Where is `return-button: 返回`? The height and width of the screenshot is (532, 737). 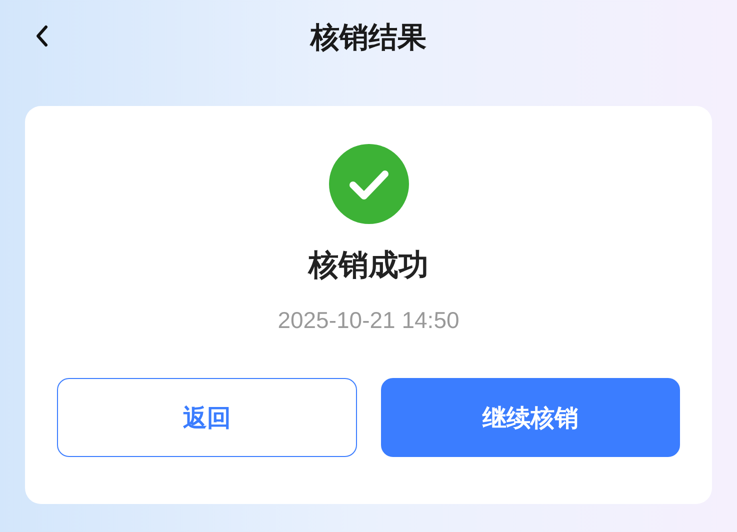
return-button: 返回 is located at coordinates (206, 417).